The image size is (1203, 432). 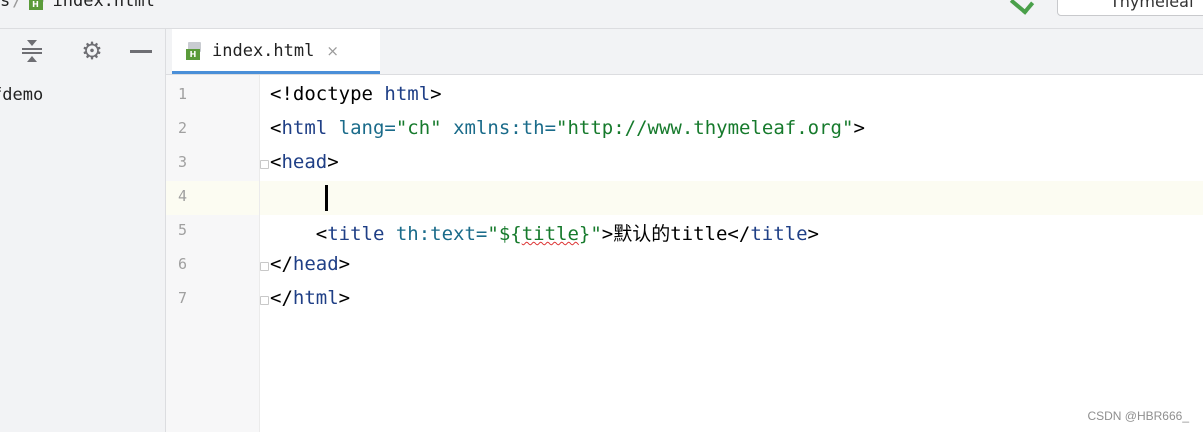 I want to click on code-line: <head>, so click(x=731, y=164).